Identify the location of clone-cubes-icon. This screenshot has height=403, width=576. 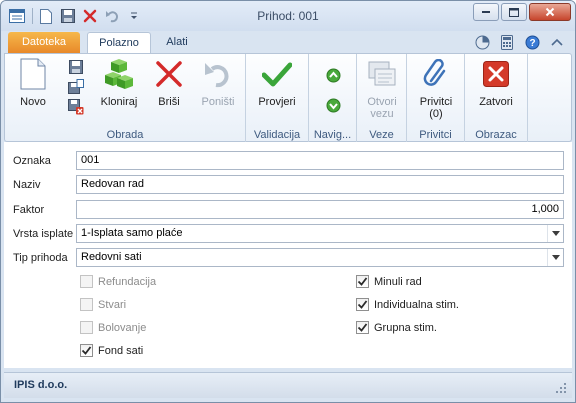
(119, 74).